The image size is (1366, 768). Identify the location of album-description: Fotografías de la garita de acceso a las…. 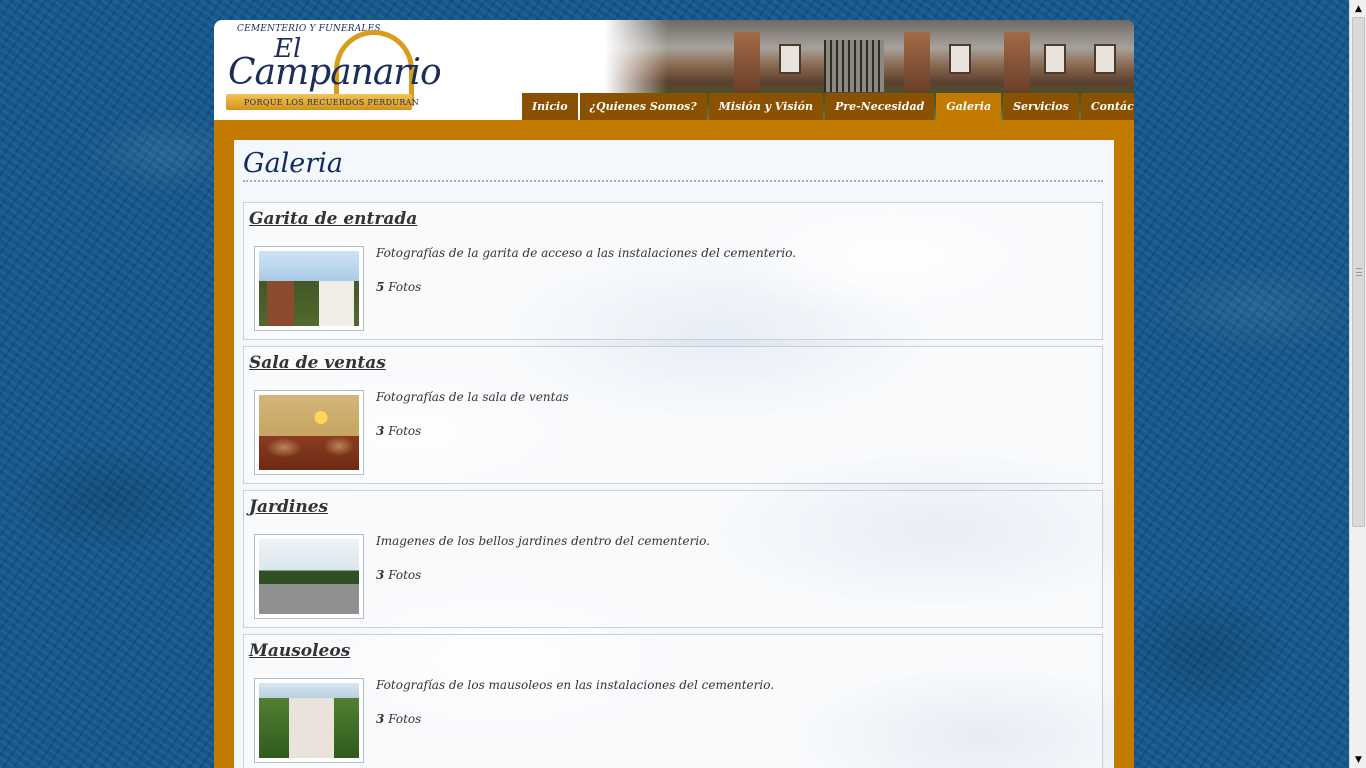
(586, 253).